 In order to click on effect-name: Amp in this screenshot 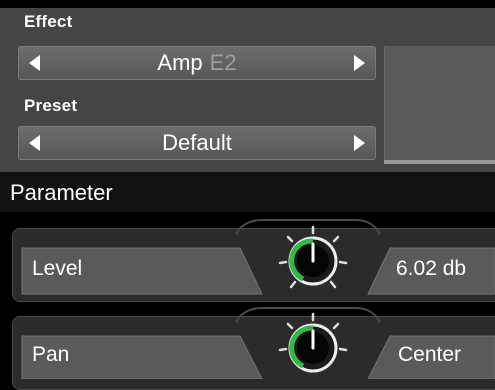, I will do `click(180, 62)`.